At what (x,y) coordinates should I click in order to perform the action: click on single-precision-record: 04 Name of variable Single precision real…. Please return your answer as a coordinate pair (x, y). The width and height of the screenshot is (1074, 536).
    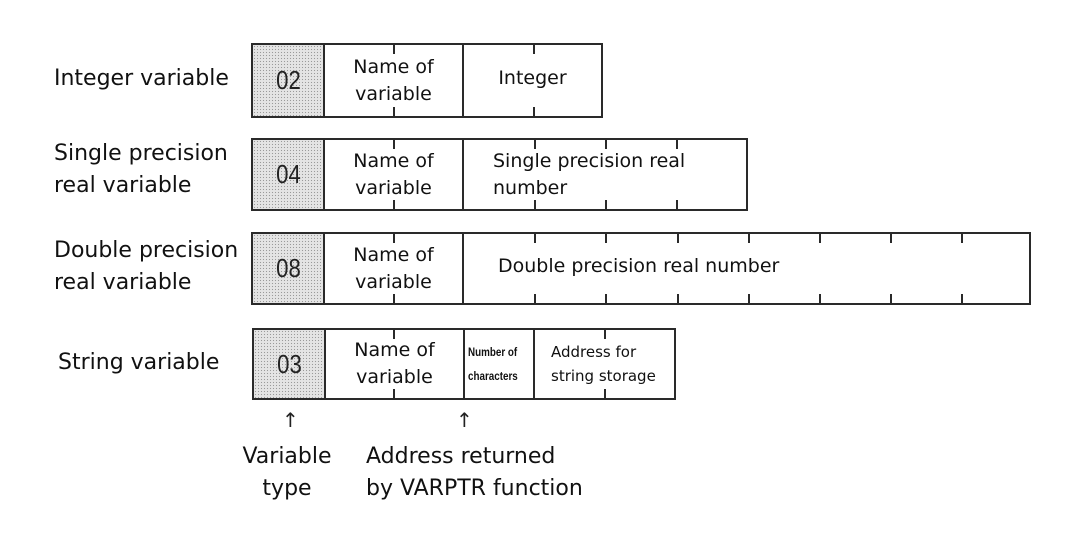
    Looking at the image, I should click on (499, 174).